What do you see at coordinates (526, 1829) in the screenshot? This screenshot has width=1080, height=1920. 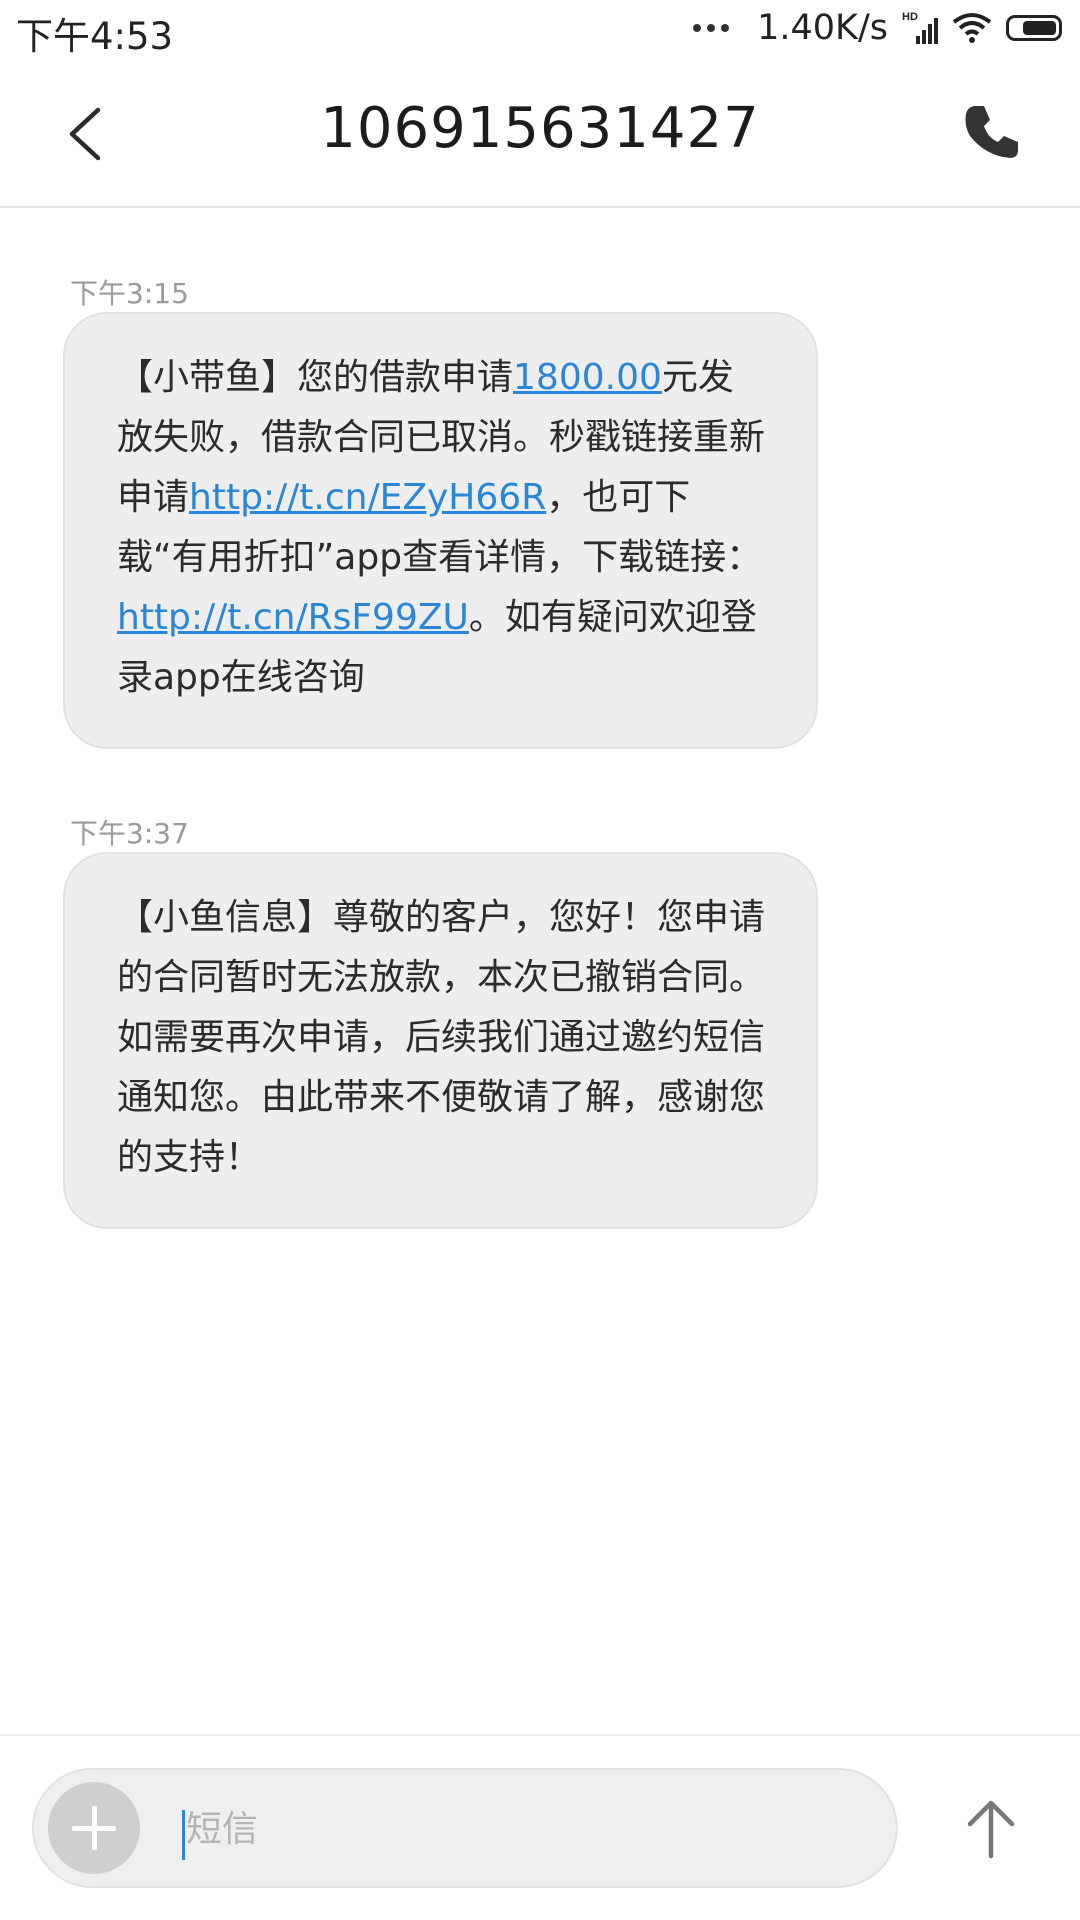 I see `message-input` at bounding box center [526, 1829].